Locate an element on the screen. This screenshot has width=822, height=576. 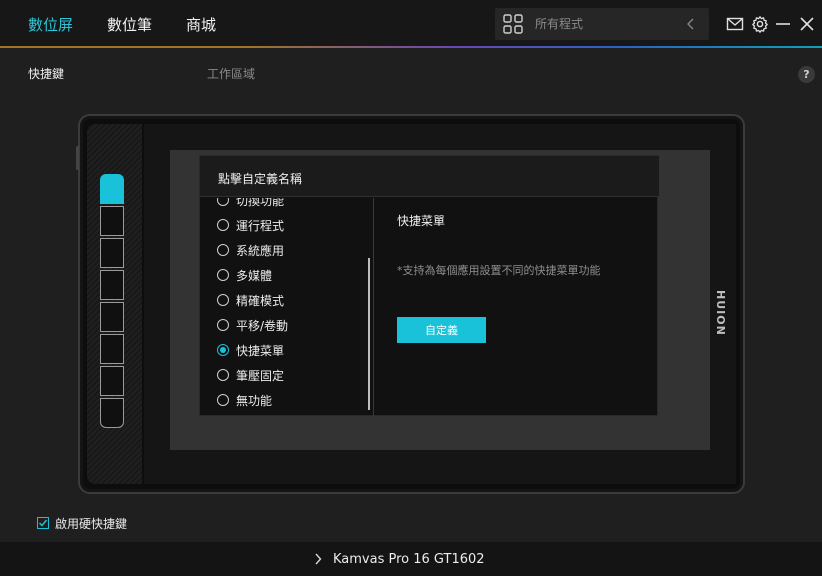
function-option-label: 快捷菜單 is located at coordinates (260, 350).